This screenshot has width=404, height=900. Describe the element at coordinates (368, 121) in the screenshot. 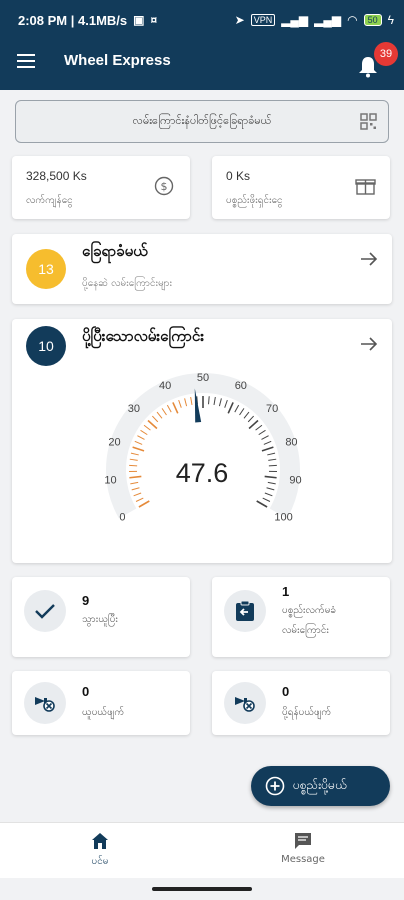

I see `qr-scan-icon` at that location.